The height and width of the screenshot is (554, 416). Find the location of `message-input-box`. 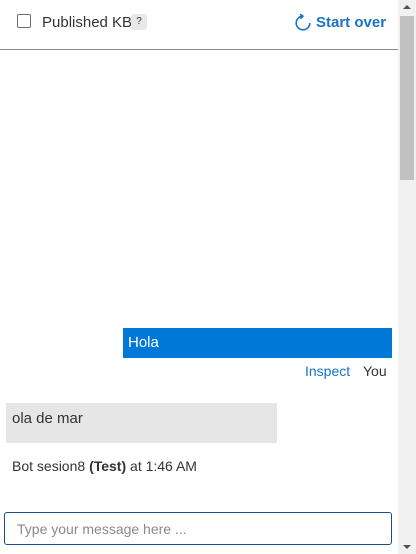

message-input-box is located at coordinates (198, 528).